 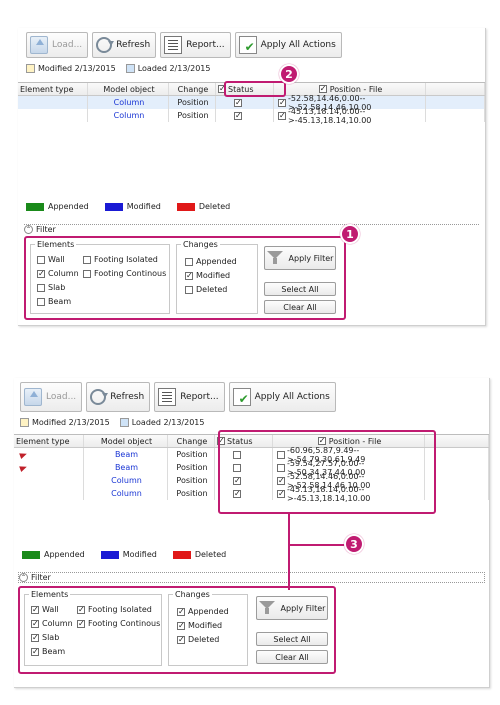 I want to click on select-all-button: Select All, so click(x=300, y=289).